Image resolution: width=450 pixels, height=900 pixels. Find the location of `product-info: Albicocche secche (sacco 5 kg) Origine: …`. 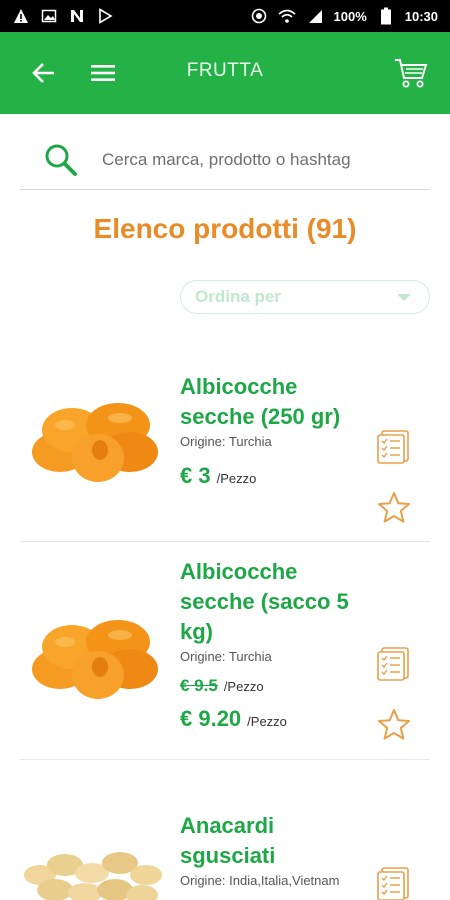

product-info: Albicocche secche (sacco 5 kg) Origine: … is located at coordinates (280, 644).